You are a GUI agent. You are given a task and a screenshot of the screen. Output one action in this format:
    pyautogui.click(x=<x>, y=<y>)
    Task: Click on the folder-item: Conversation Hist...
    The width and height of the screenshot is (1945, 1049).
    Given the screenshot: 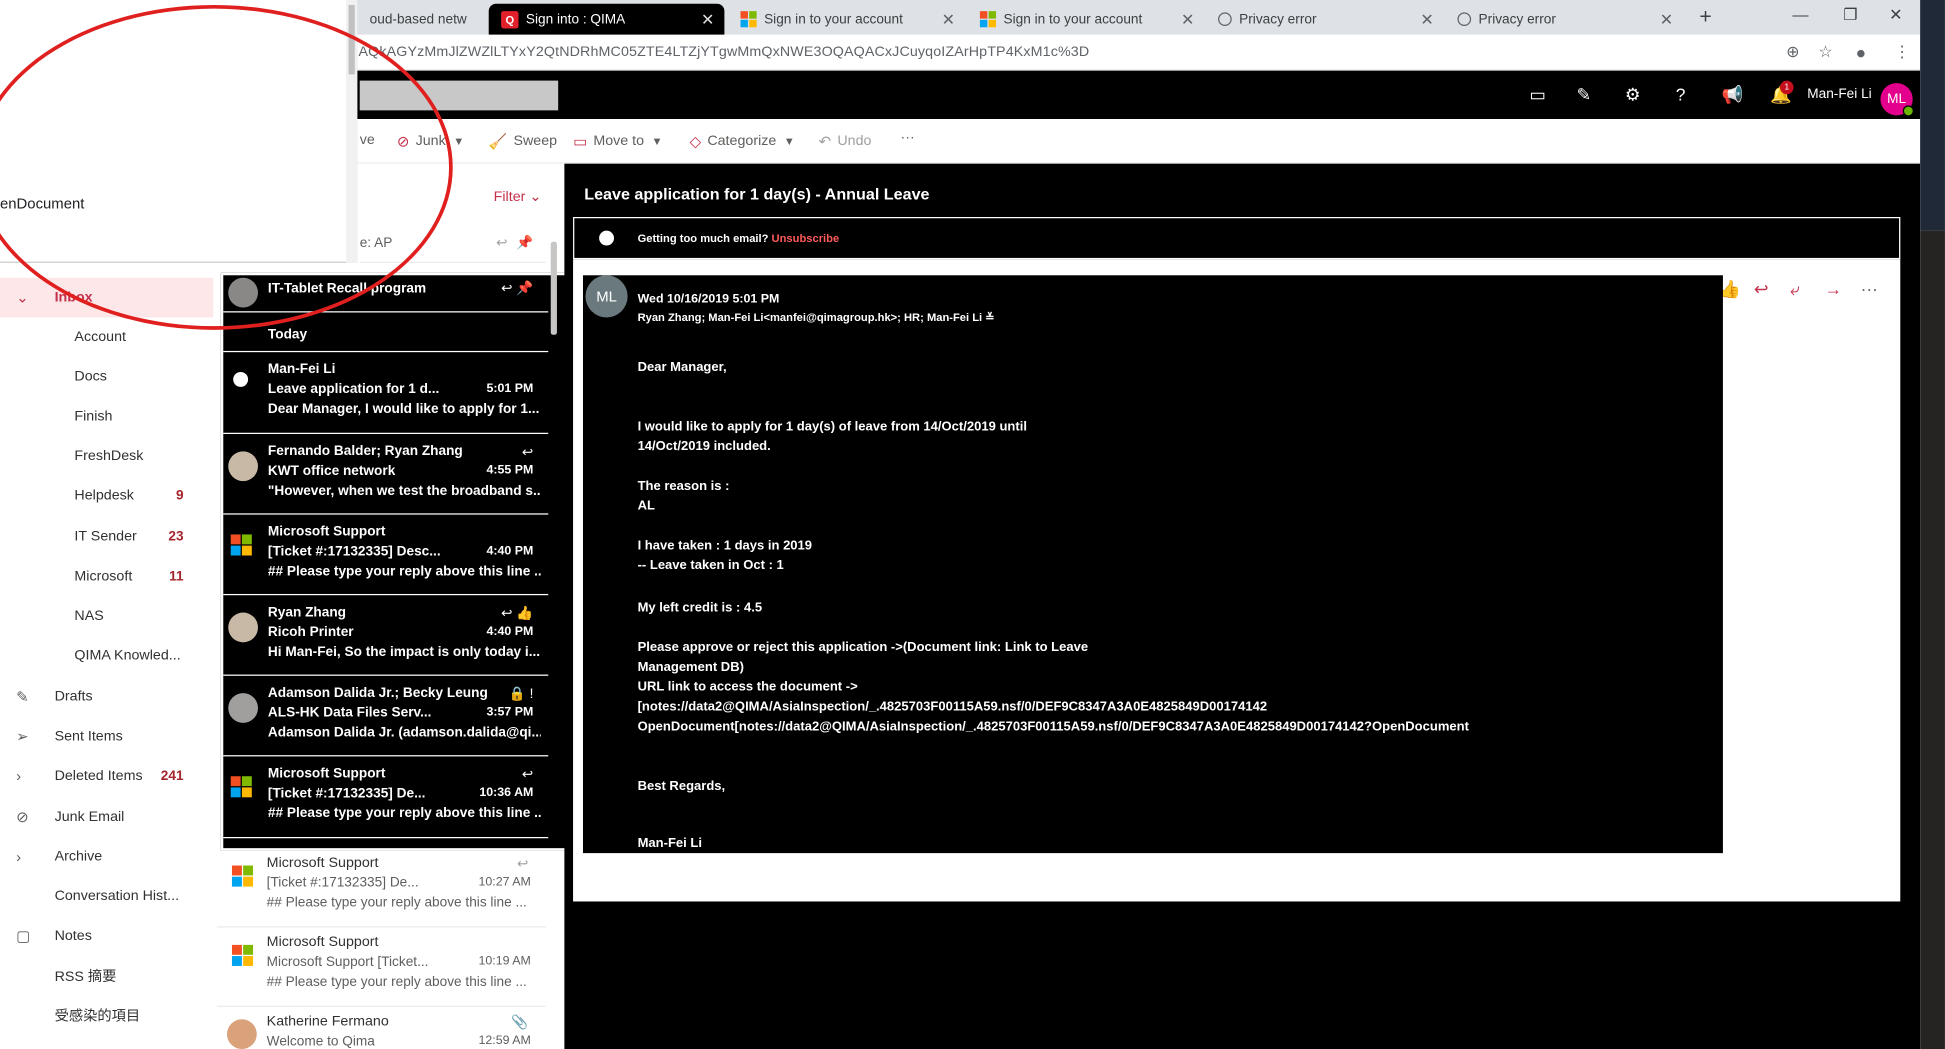 What is the action you would take?
    pyautogui.click(x=106, y=897)
    